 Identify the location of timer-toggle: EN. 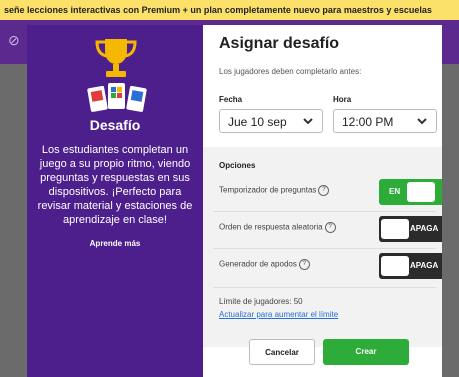
(410, 192).